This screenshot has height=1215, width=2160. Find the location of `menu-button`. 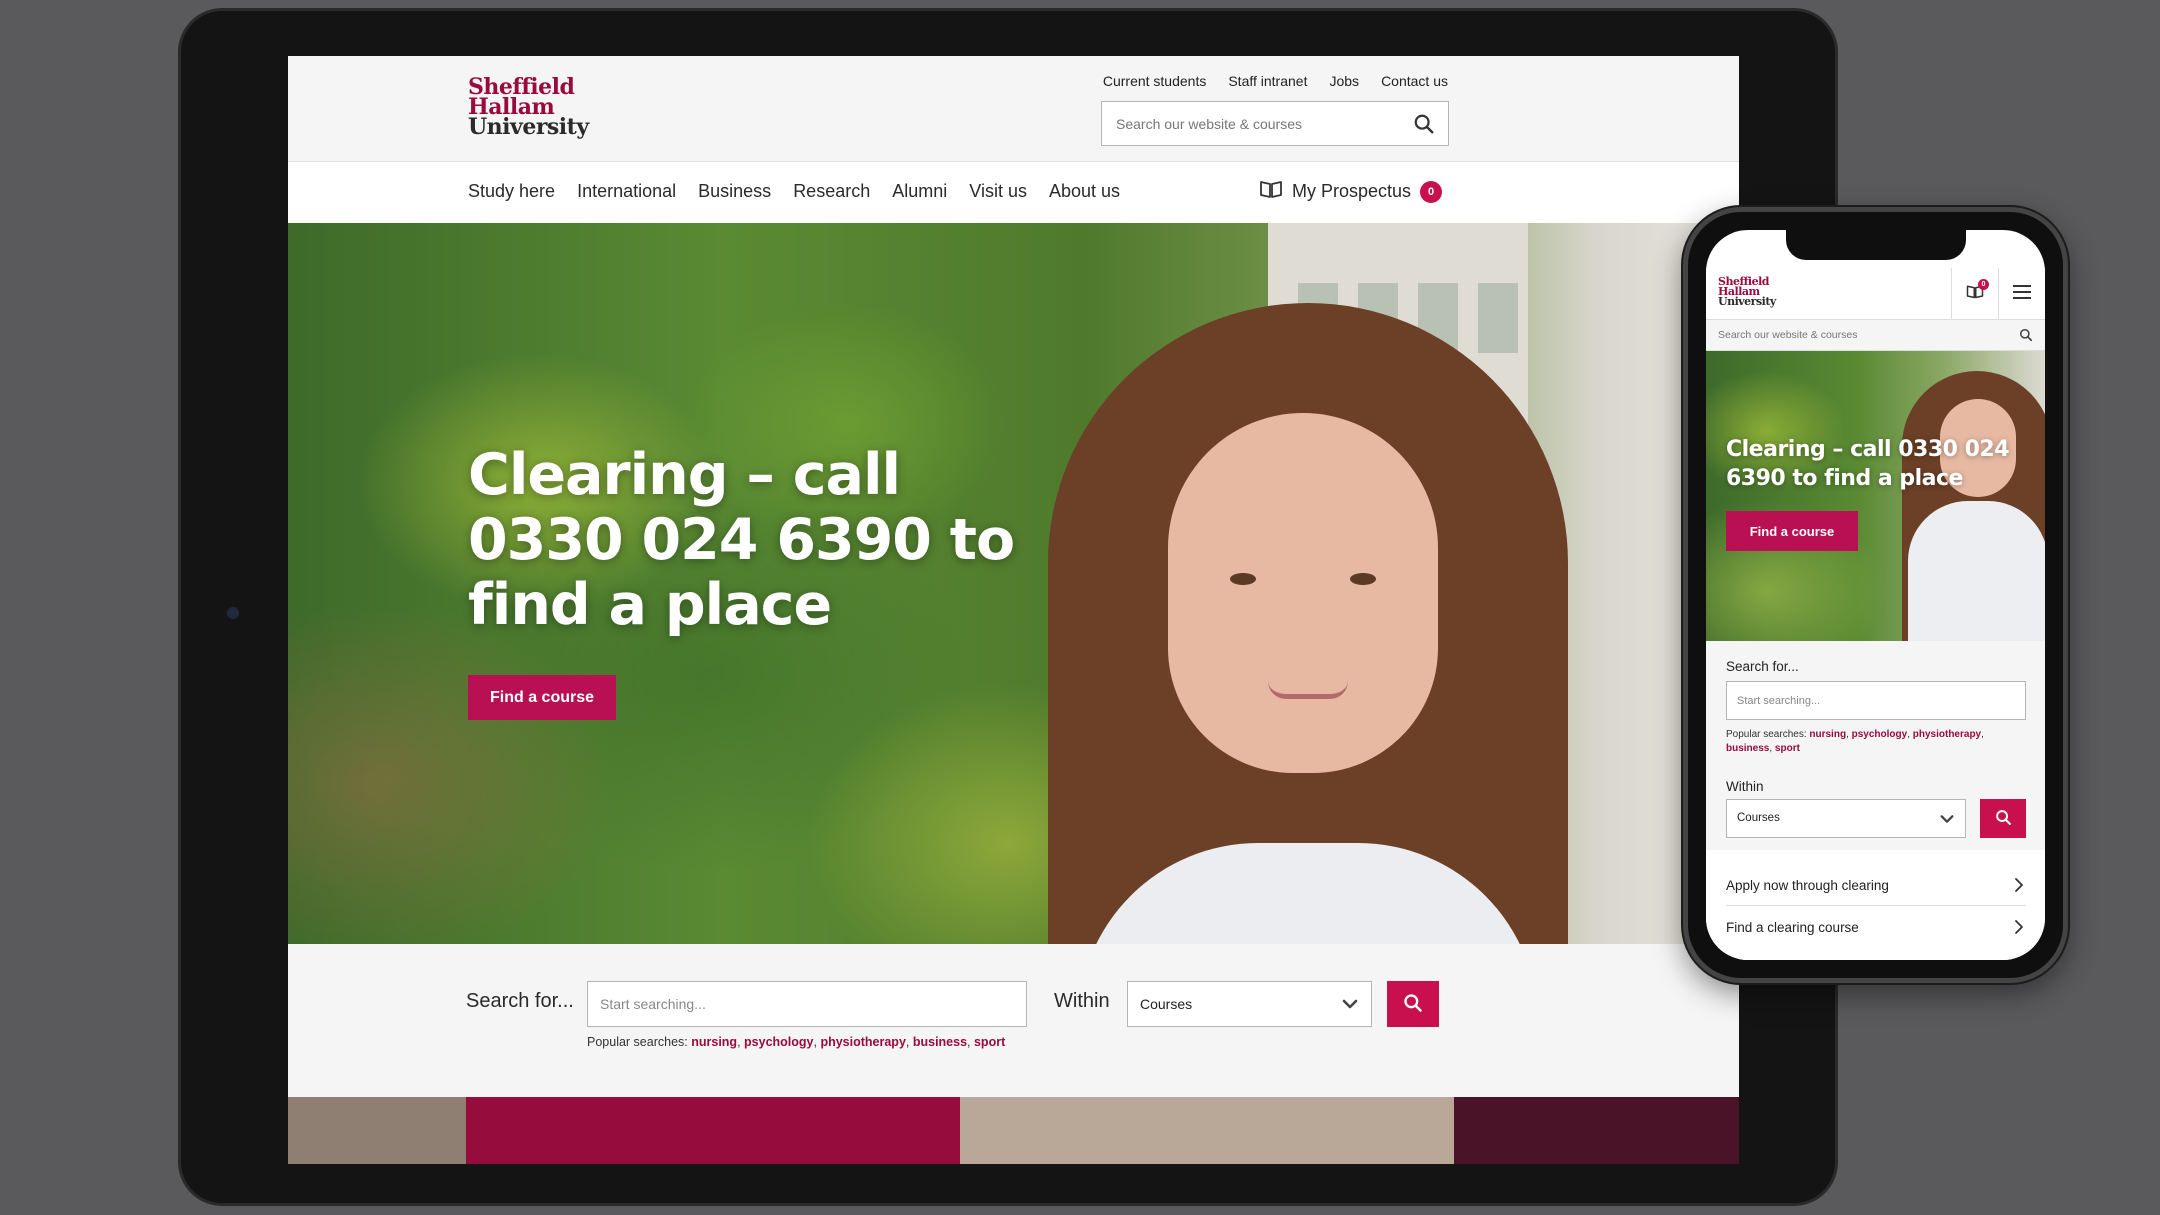

menu-button is located at coordinates (2021, 294).